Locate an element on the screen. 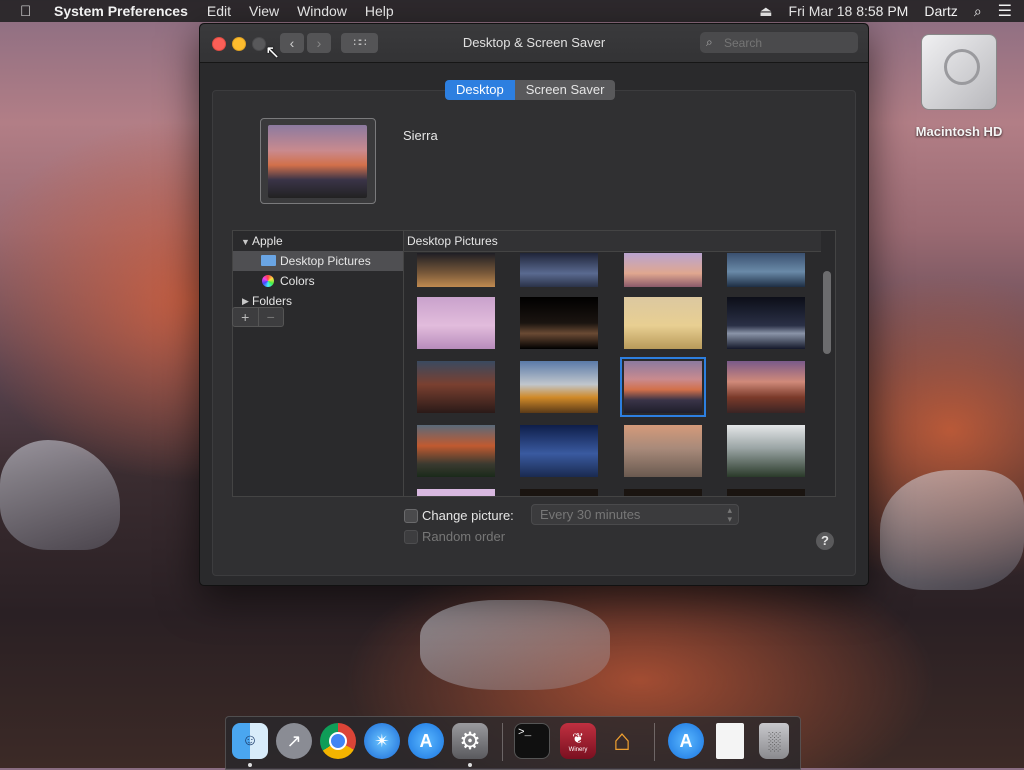  home-icon: ⌂ is located at coordinates (622, 741).